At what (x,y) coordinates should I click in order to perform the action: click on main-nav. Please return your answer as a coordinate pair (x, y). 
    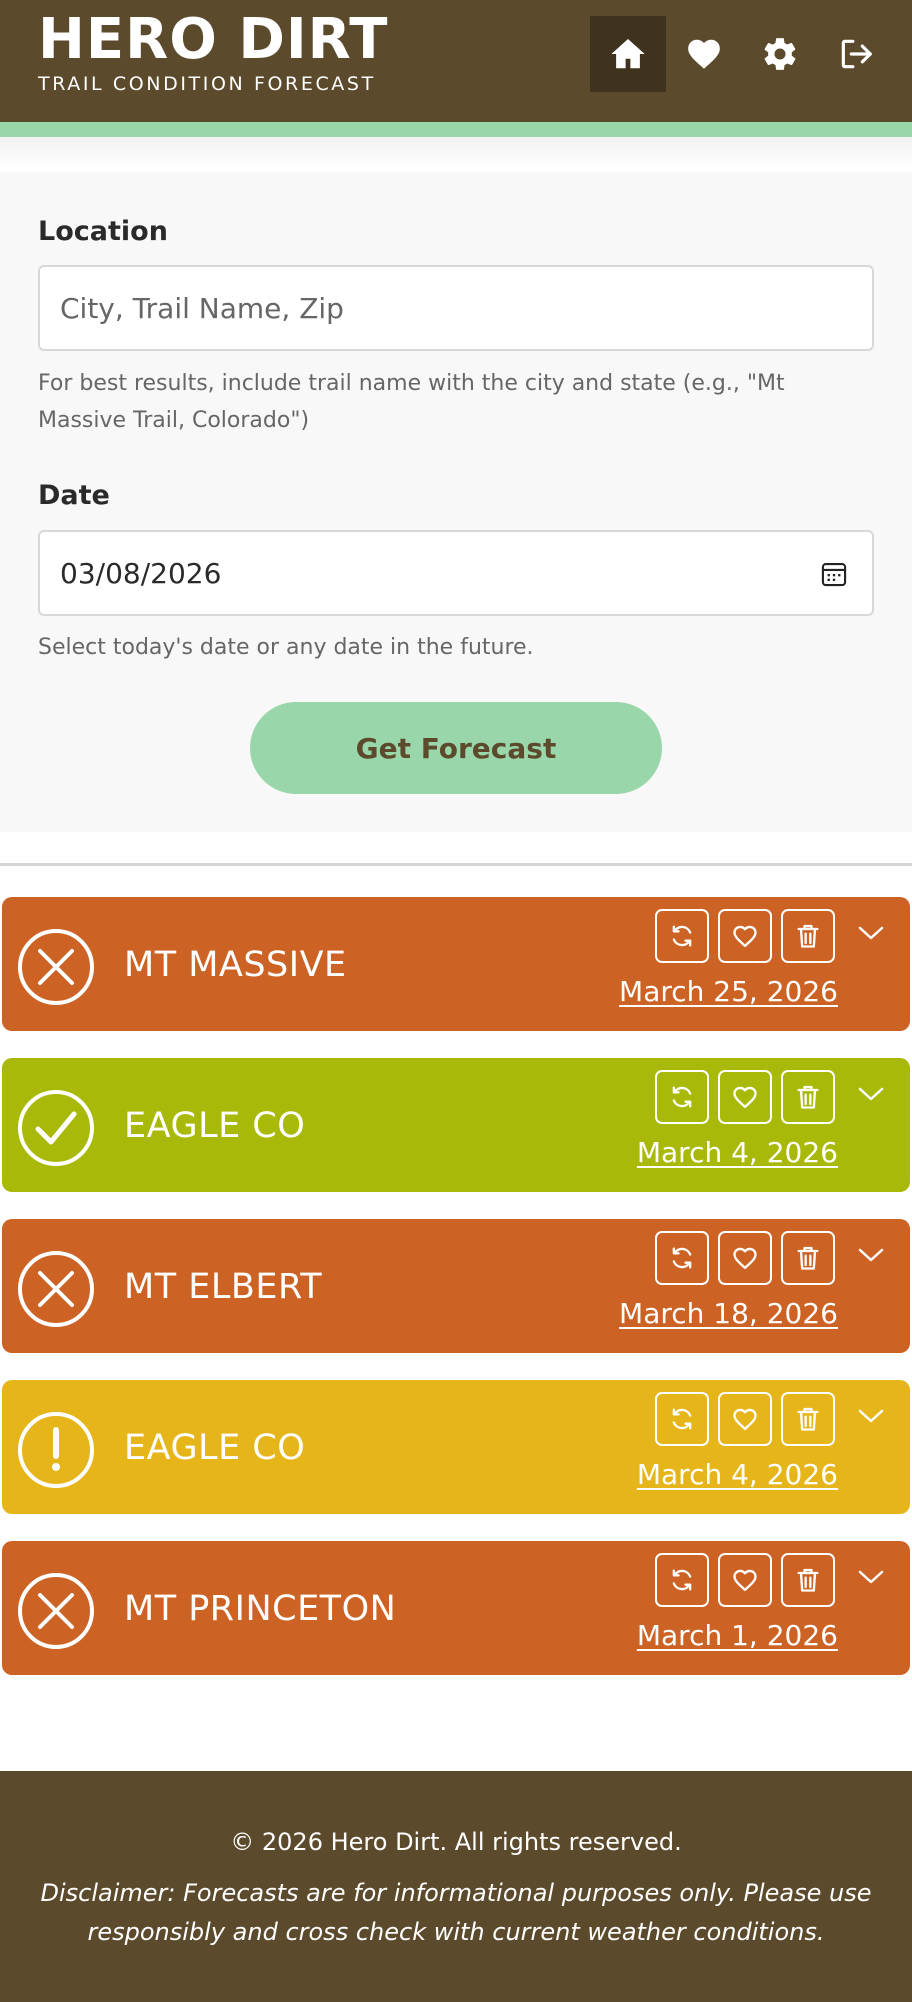
    Looking at the image, I should click on (742, 54).